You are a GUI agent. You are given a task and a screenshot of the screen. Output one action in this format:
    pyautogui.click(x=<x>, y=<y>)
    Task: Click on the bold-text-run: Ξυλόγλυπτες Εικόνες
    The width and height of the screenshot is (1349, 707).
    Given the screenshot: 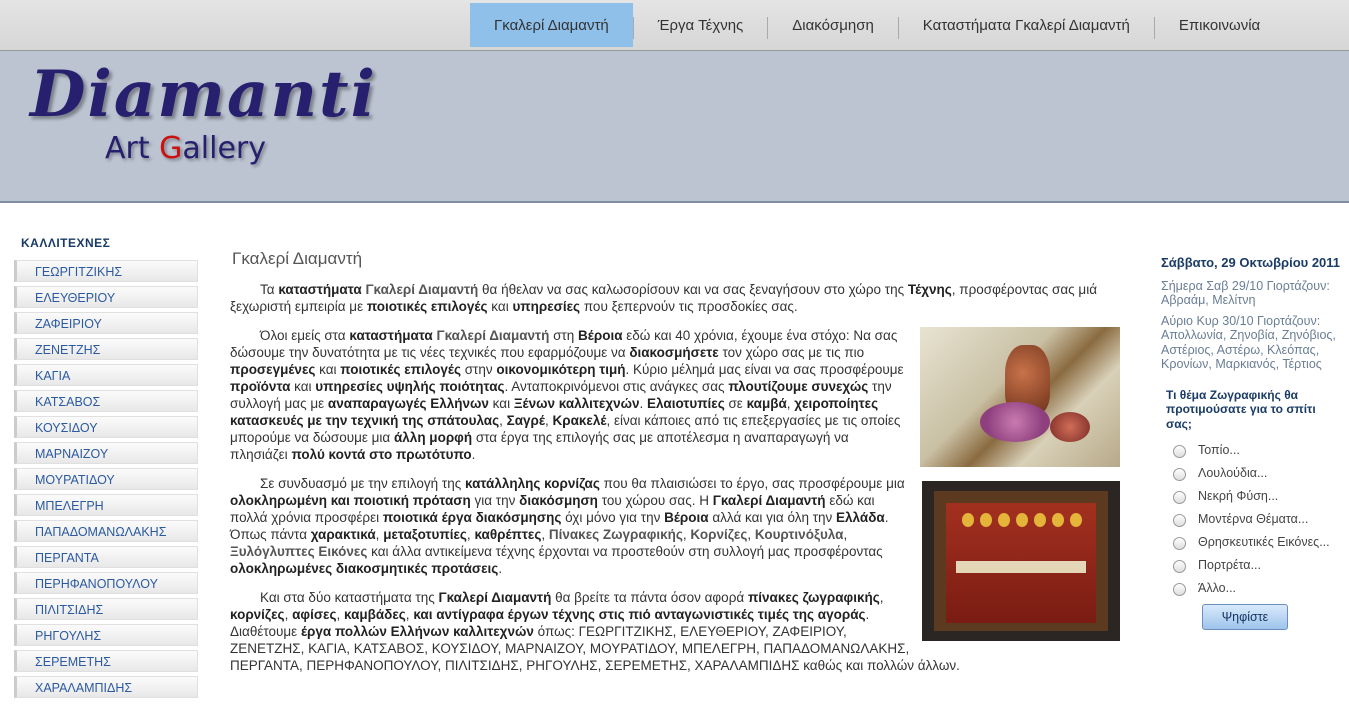 What is the action you would take?
    pyautogui.click(x=299, y=551)
    